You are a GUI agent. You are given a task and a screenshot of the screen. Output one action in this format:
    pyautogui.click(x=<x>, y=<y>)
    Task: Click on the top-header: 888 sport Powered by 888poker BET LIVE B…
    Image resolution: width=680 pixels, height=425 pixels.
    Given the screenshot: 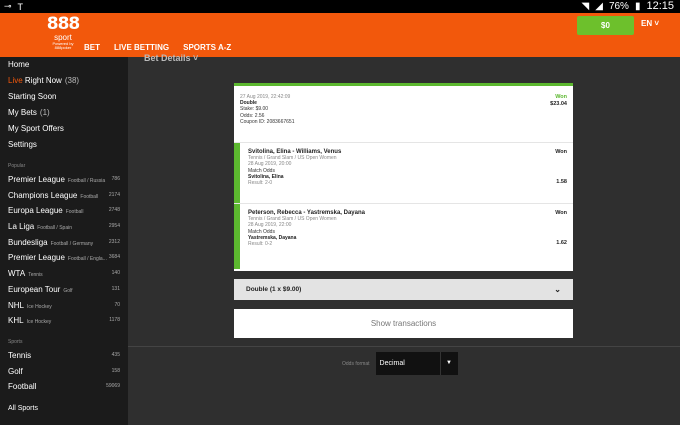 What is the action you would take?
    pyautogui.click(x=340, y=35)
    